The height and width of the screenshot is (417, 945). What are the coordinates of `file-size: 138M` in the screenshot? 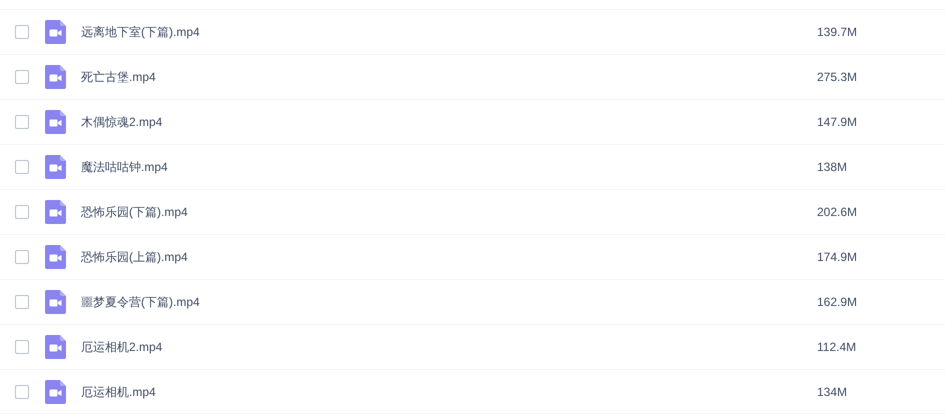 It's located at (832, 167).